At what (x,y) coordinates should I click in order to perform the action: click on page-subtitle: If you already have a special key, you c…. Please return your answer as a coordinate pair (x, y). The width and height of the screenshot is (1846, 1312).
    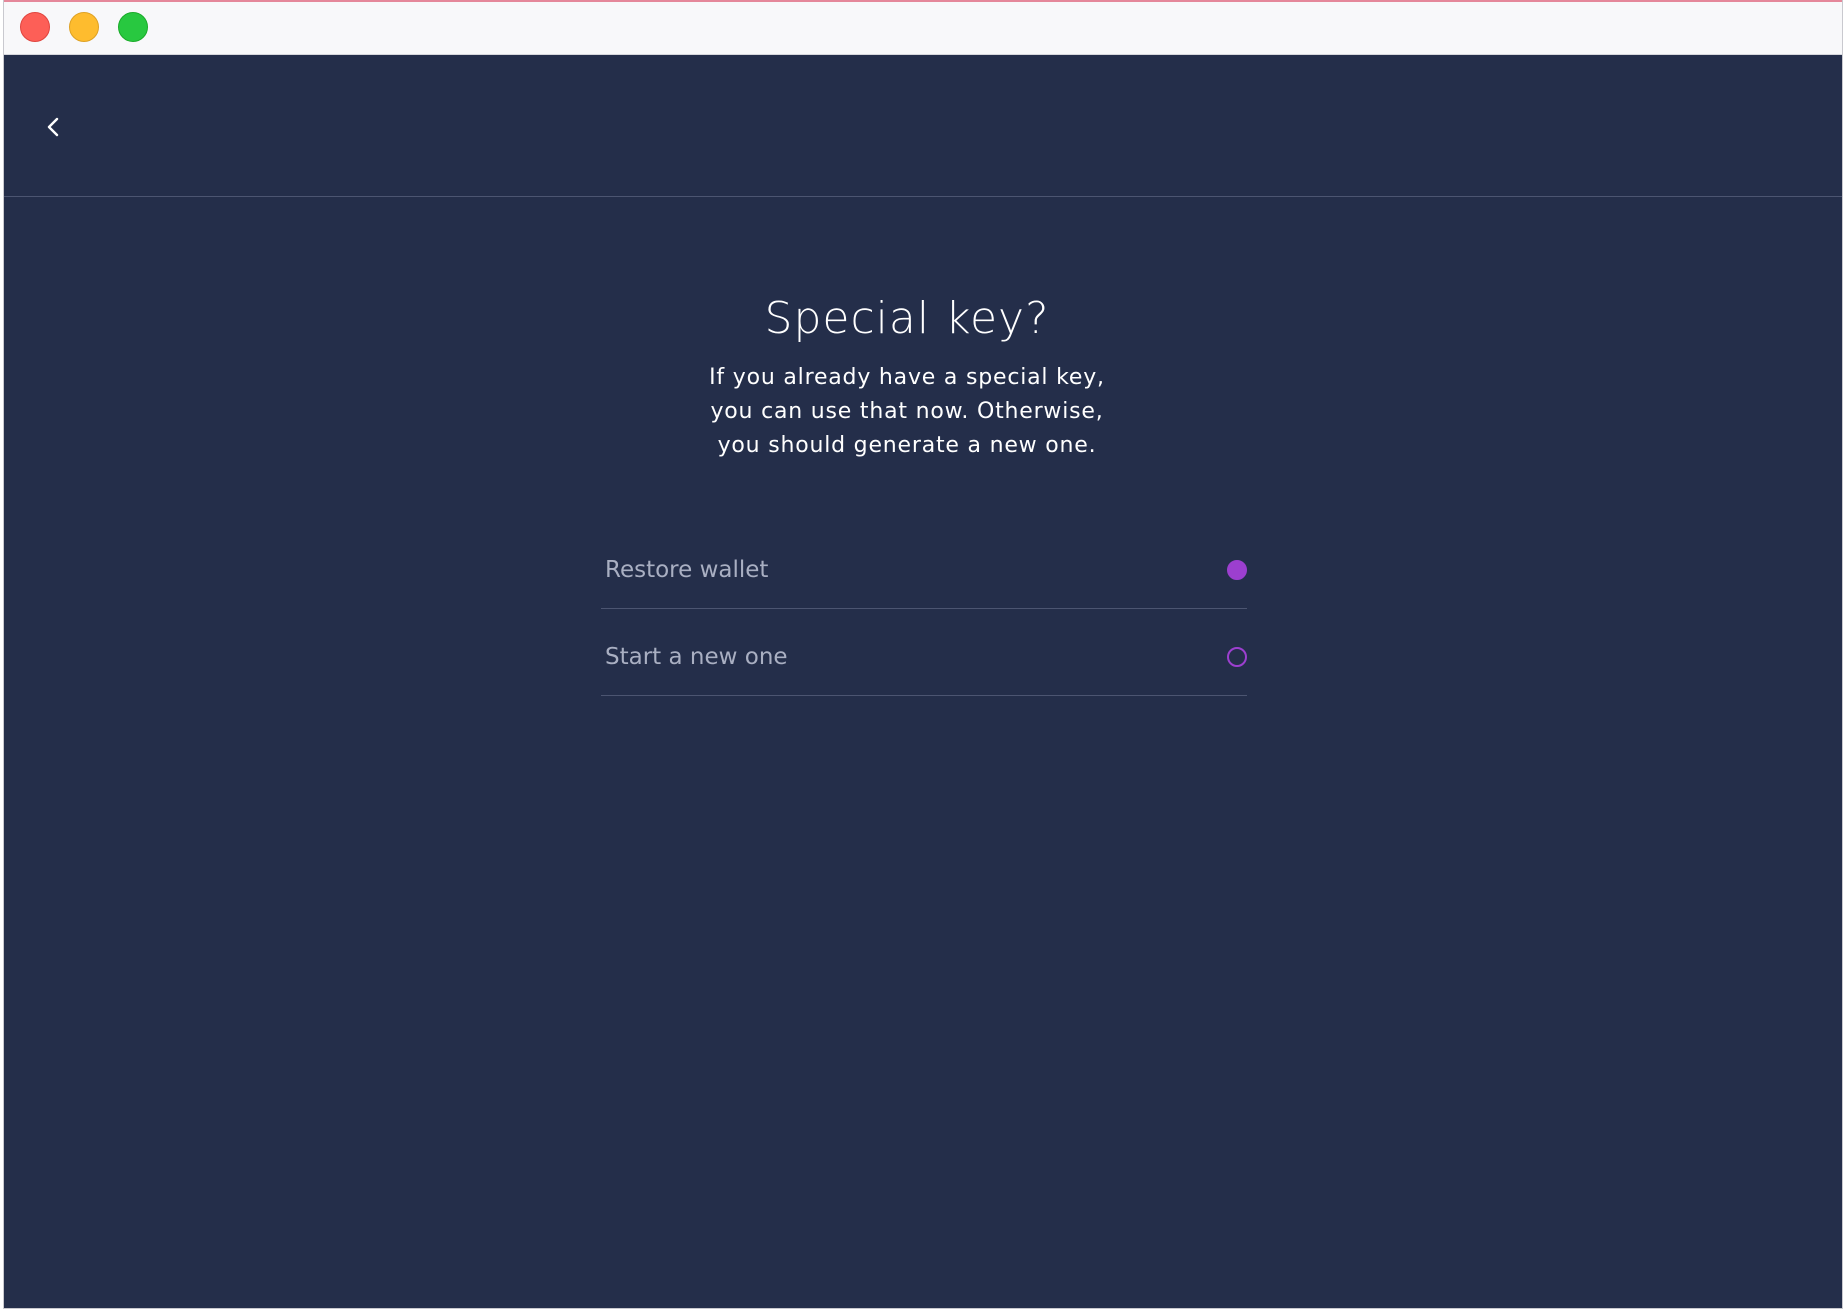
    Looking at the image, I should click on (907, 411).